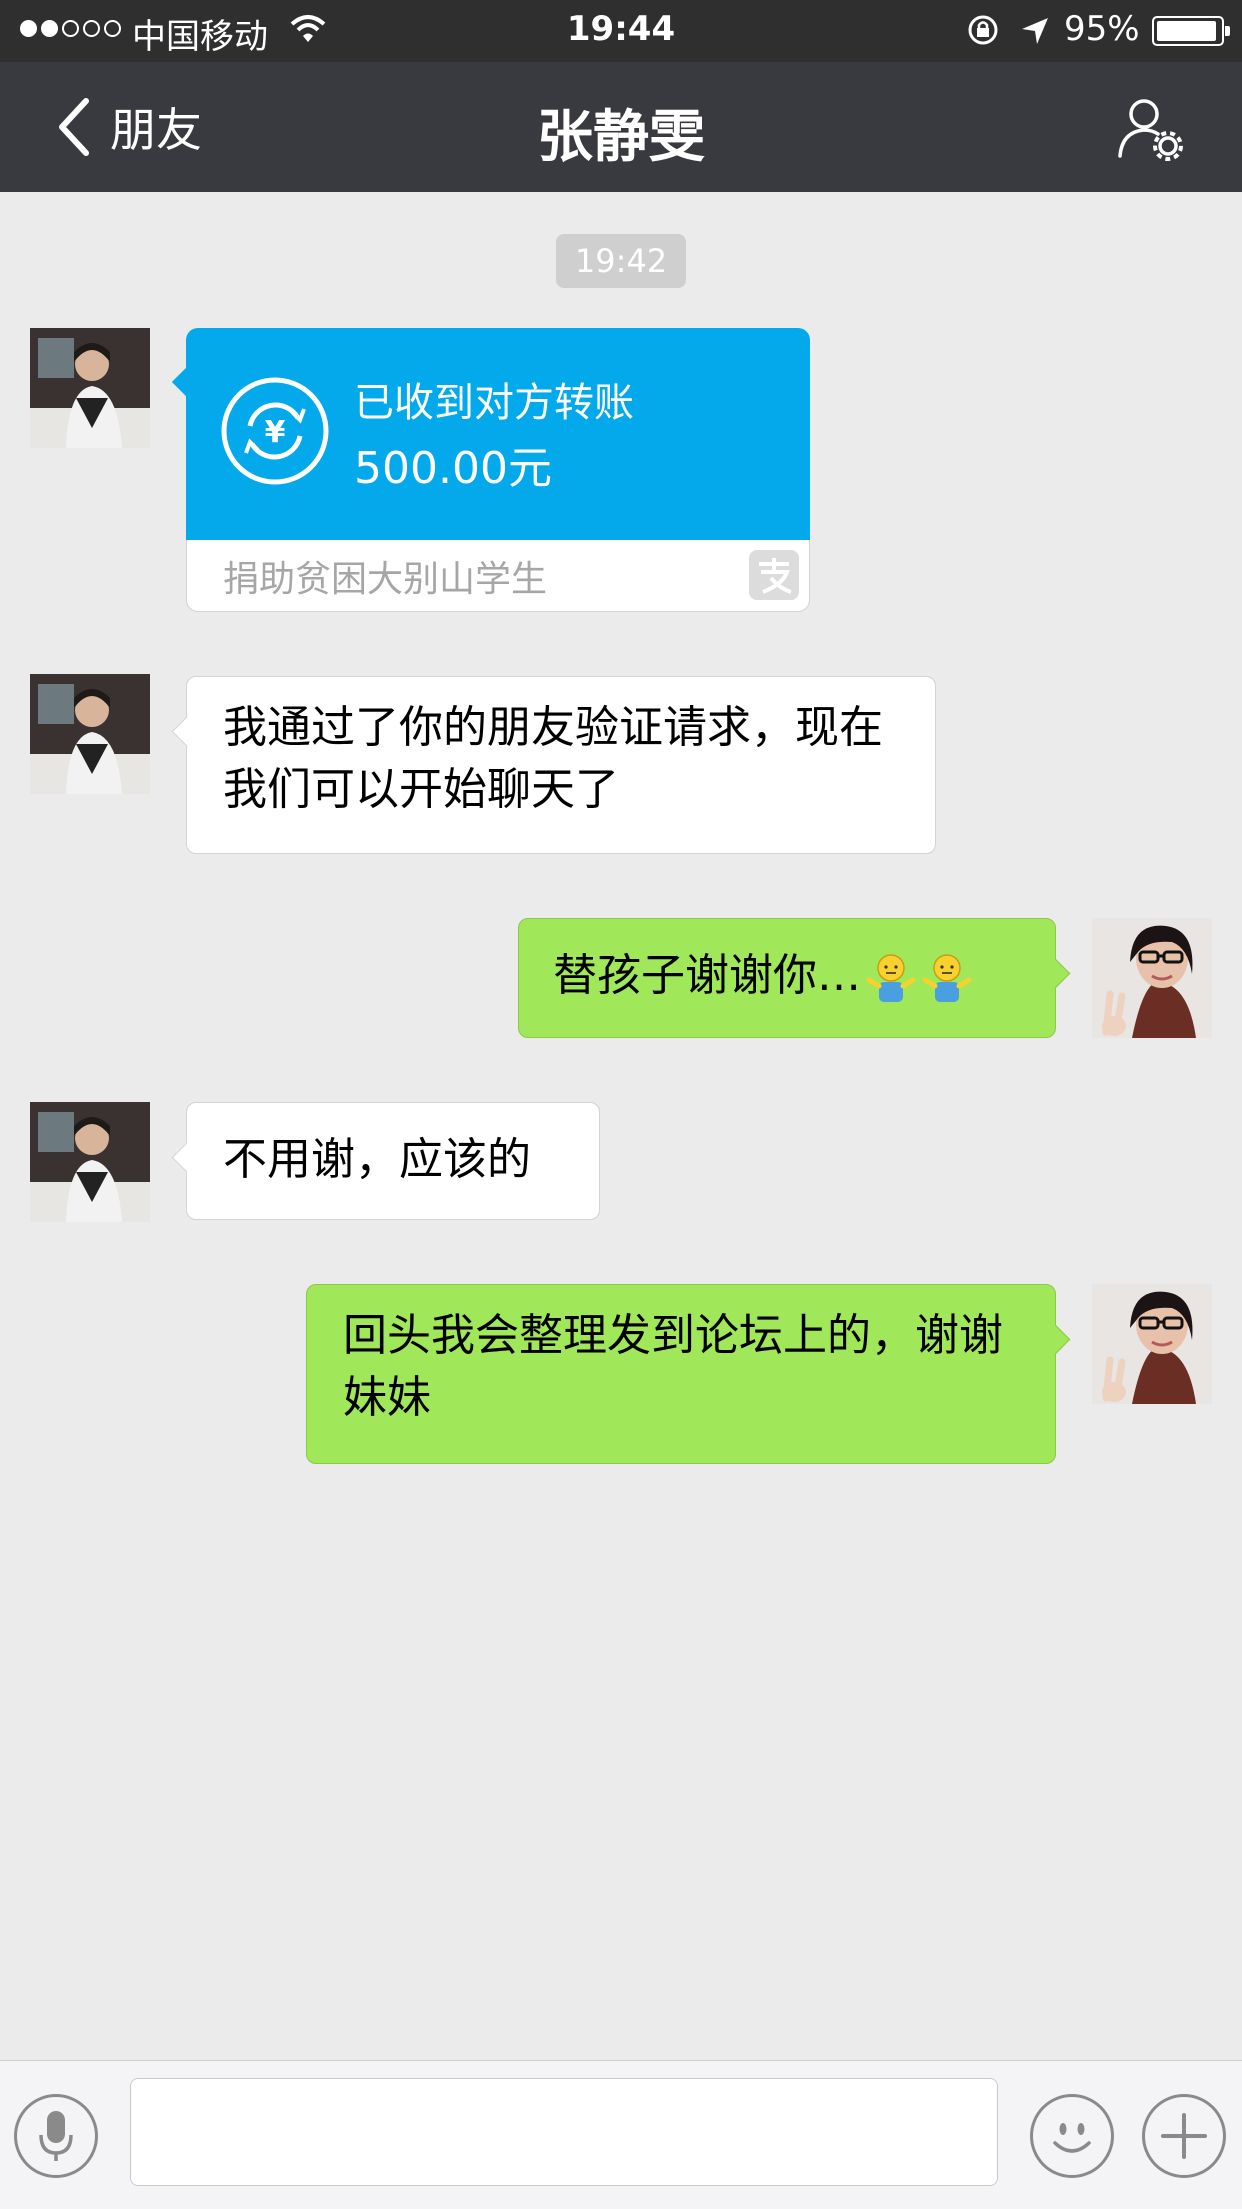  I want to click on message-bubble-outgoing: 回头我会整理发到论坛上的，谢谢妹妹, so click(688, 1374).